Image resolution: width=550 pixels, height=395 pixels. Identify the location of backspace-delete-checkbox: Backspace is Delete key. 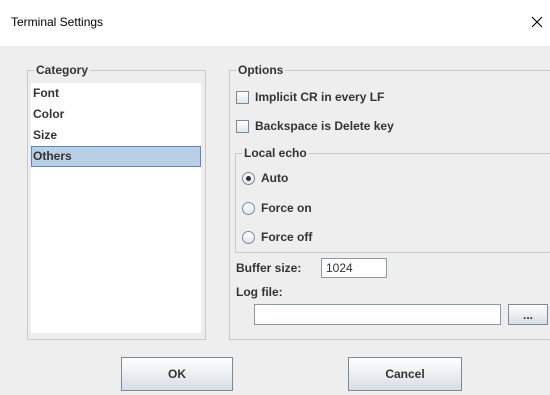
(315, 126).